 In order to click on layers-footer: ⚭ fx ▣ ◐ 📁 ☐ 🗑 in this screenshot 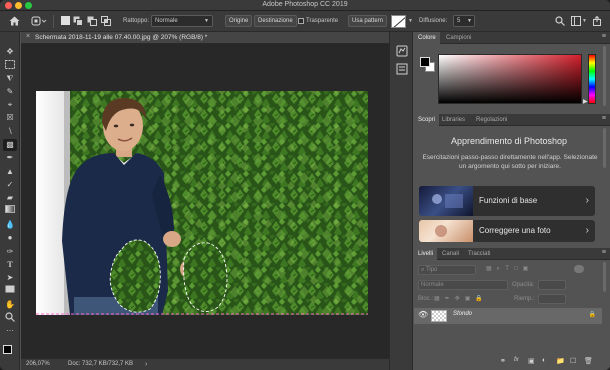, I will do `click(508, 362)`.